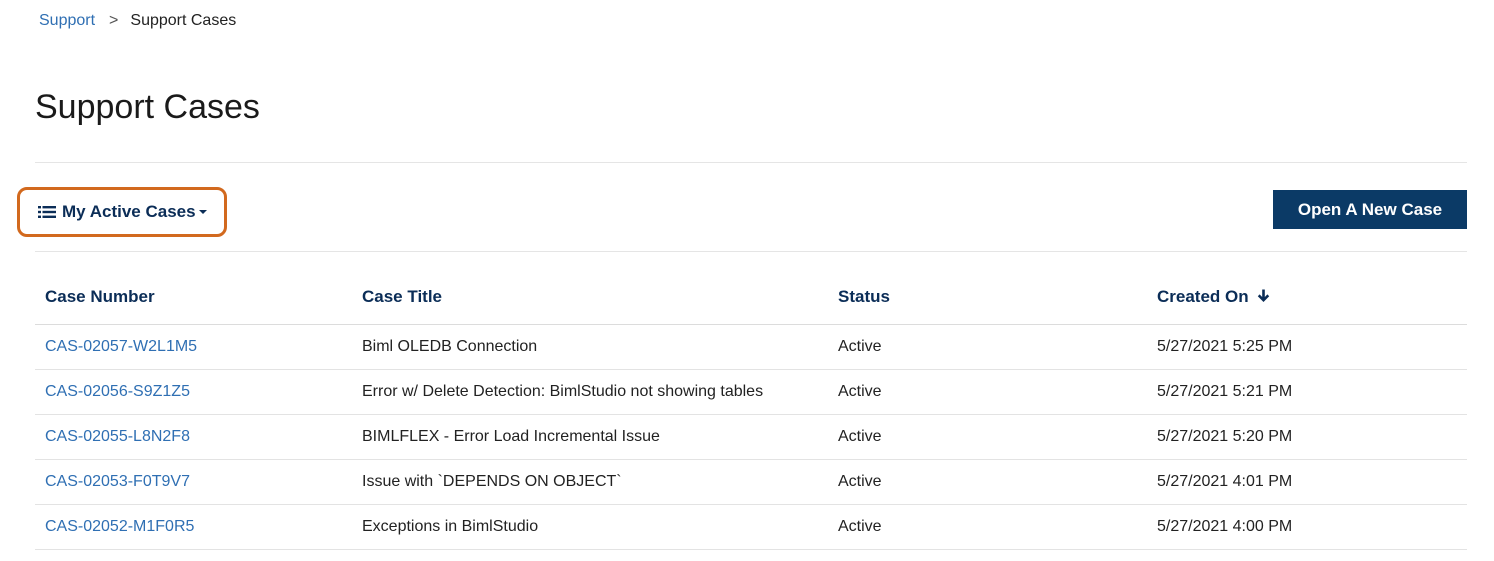 Image resolution: width=1494 pixels, height=561 pixels. What do you see at coordinates (121, 346) in the screenshot?
I see `case-number-link: CAS-02057-W2L1M5` at bounding box center [121, 346].